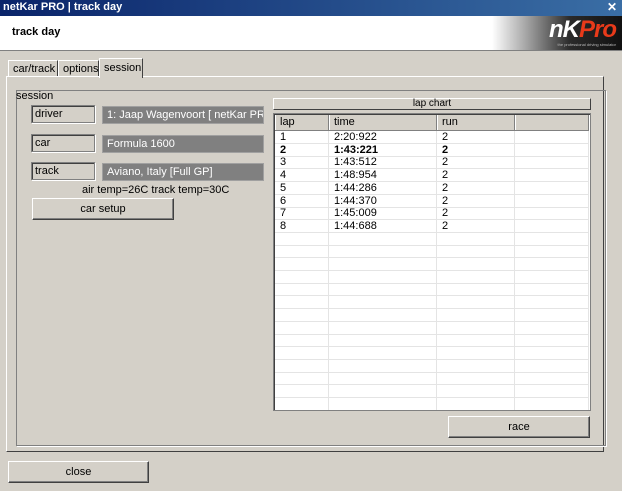 This screenshot has height=491, width=622. I want to click on tab-car-track: car/track, so click(33, 68).